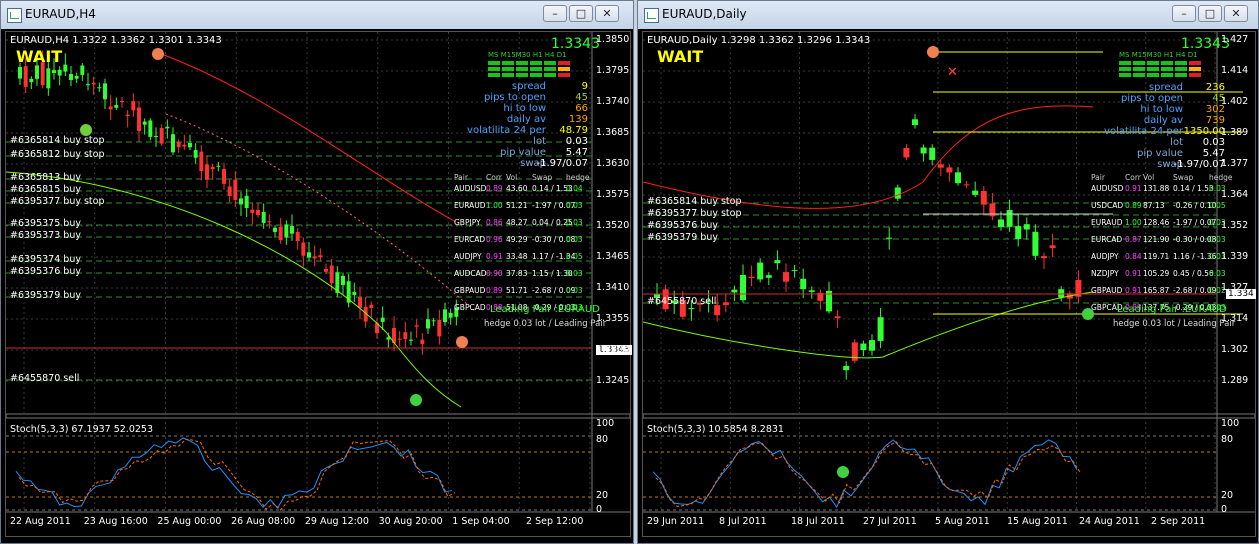  What do you see at coordinates (45, 189) in the screenshot?
I see `order-label: #6365815 buy` at bounding box center [45, 189].